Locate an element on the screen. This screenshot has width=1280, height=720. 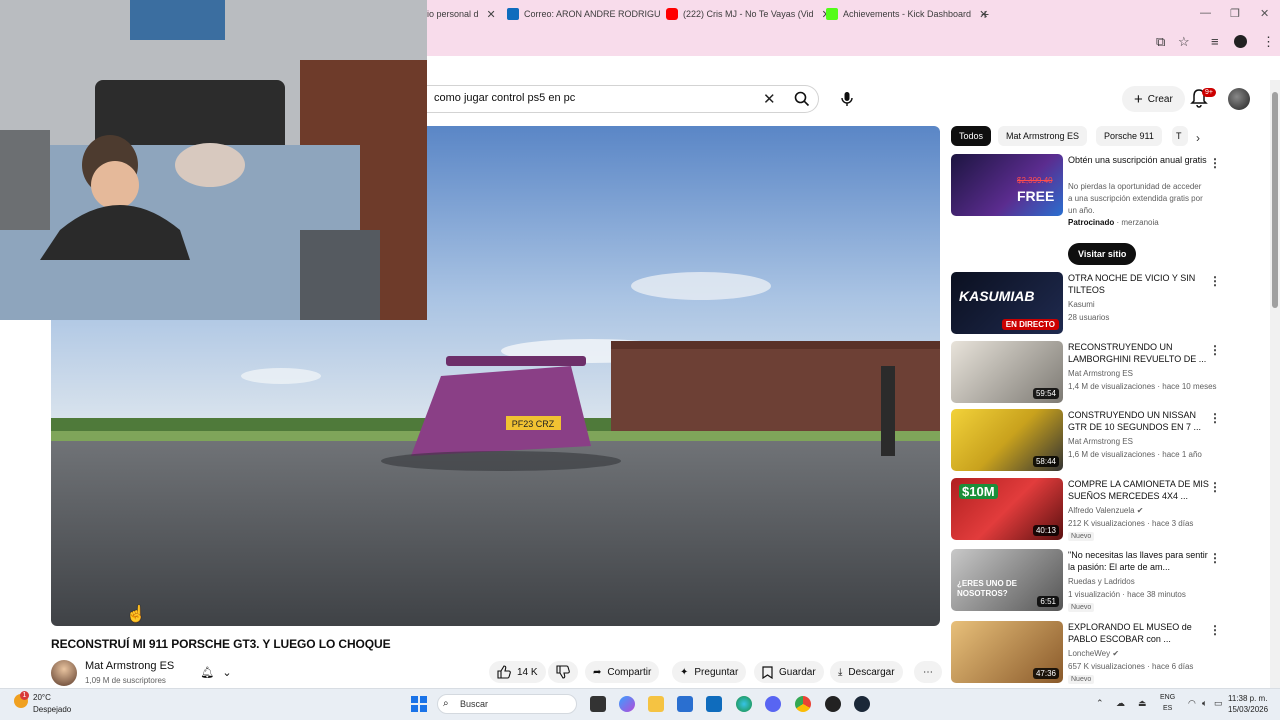
avatar is located at coordinates (1239, 99).